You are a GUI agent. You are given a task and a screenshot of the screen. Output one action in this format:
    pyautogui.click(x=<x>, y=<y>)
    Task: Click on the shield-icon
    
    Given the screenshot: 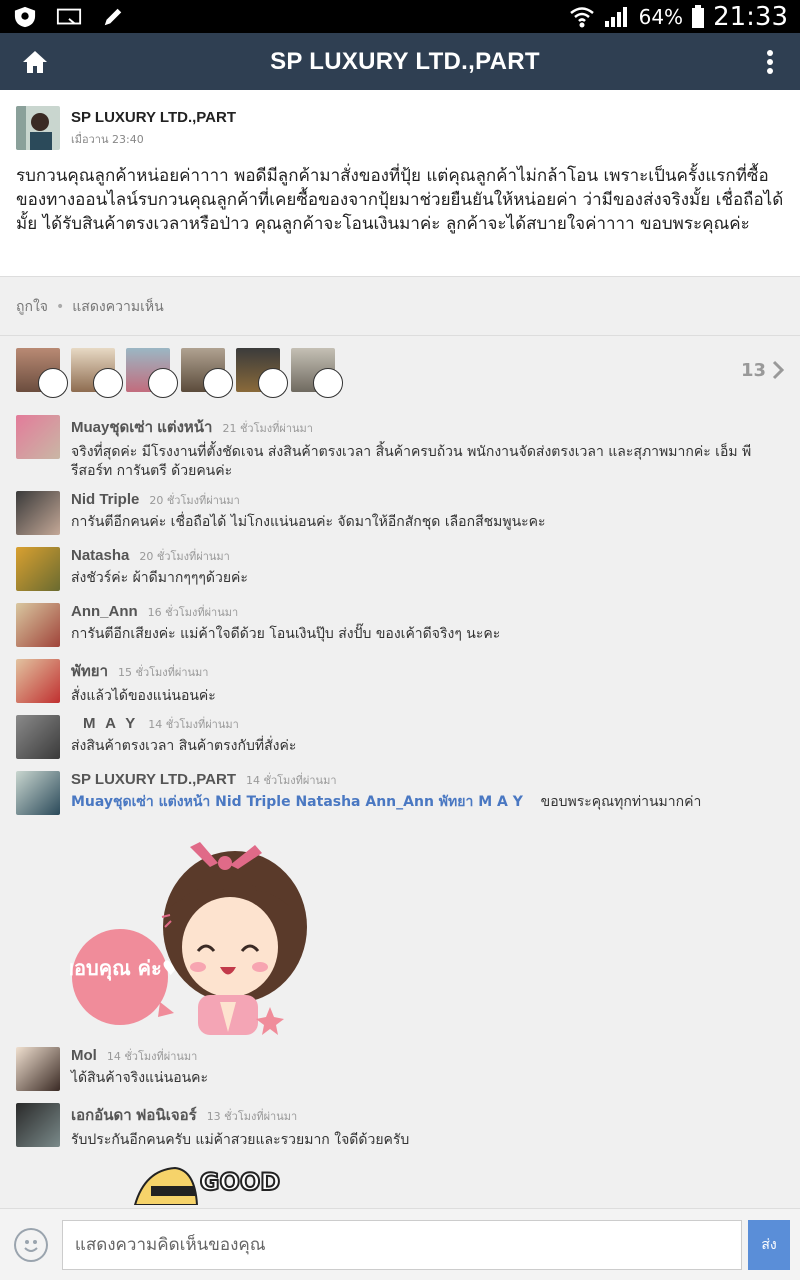 What is the action you would take?
    pyautogui.click(x=25, y=16)
    